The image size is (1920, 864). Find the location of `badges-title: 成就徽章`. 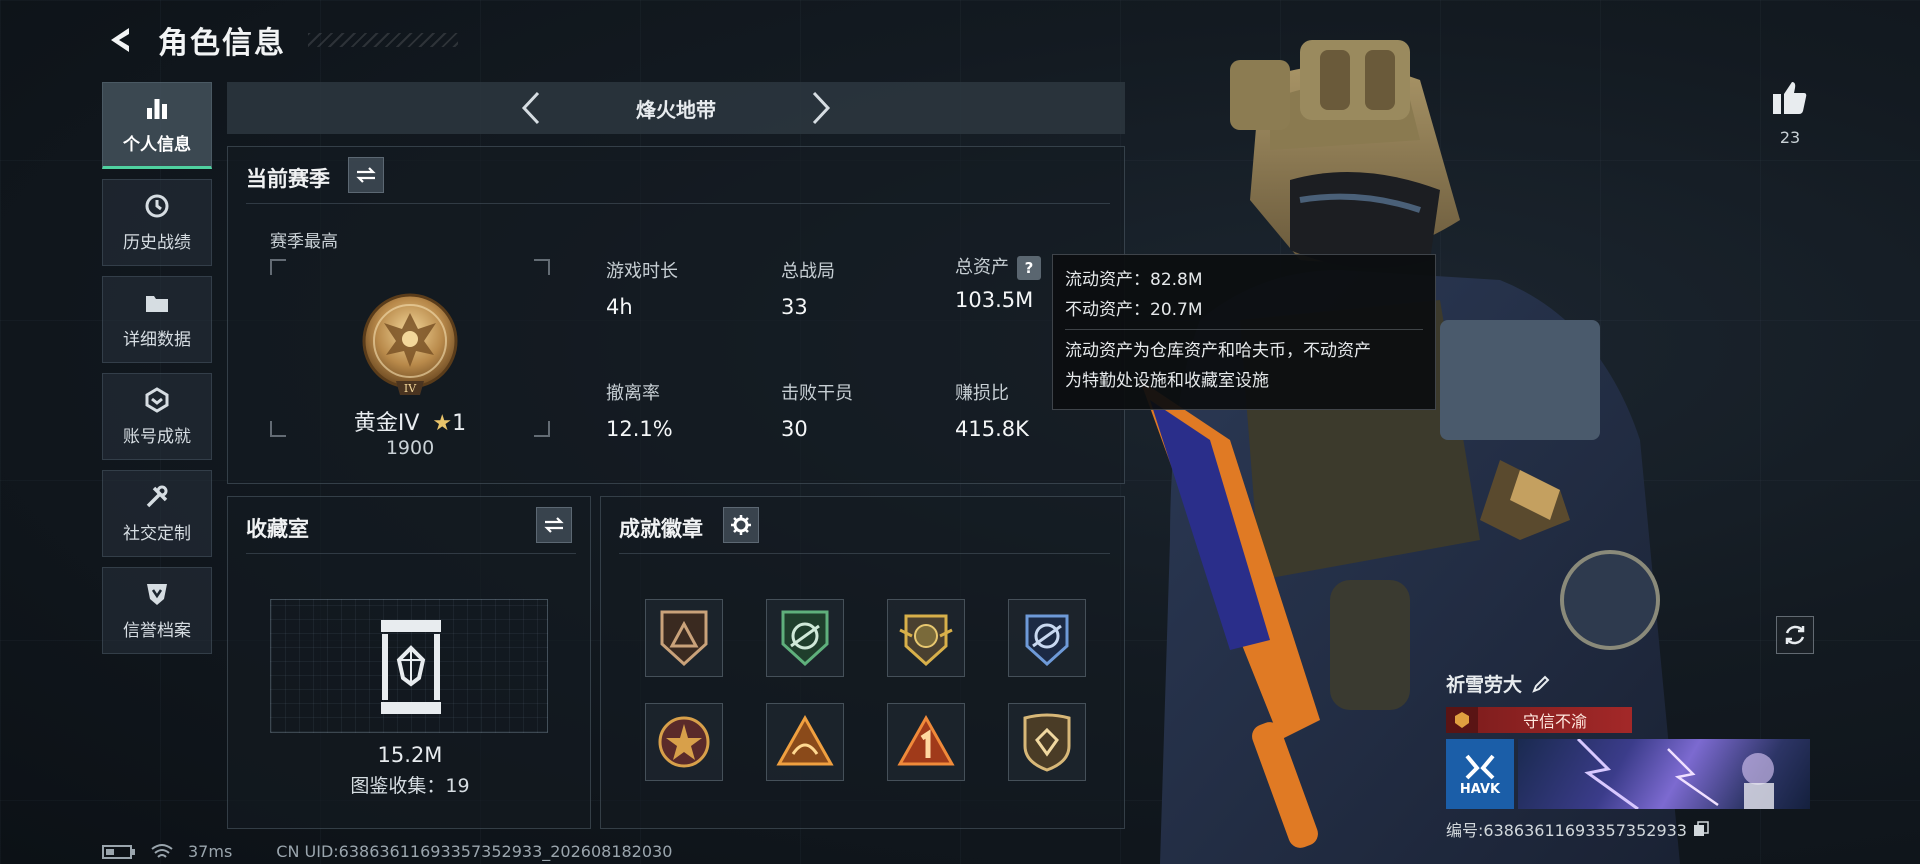

badges-title: 成就徽章 is located at coordinates (661, 529).